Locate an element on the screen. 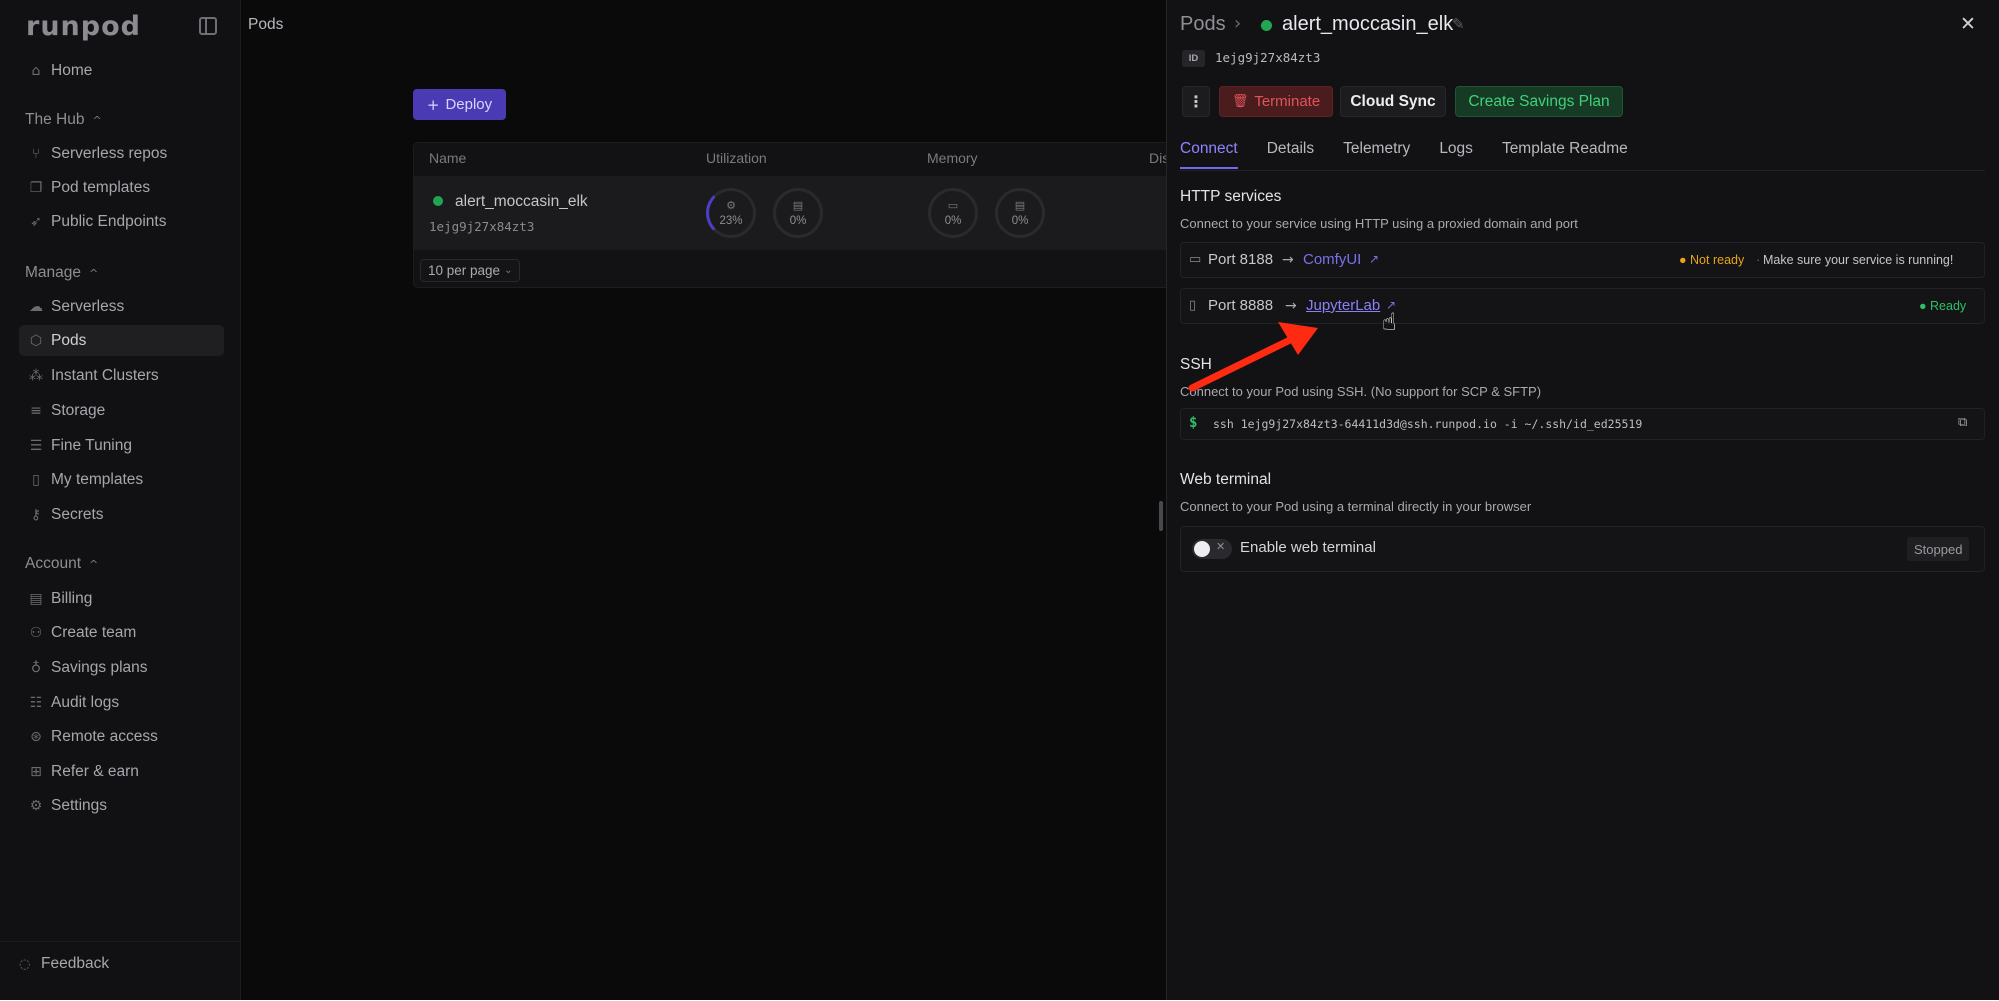 This screenshot has height=1001, width=1999. receipt-icon: ▤ is located at coordinates (36, 598).